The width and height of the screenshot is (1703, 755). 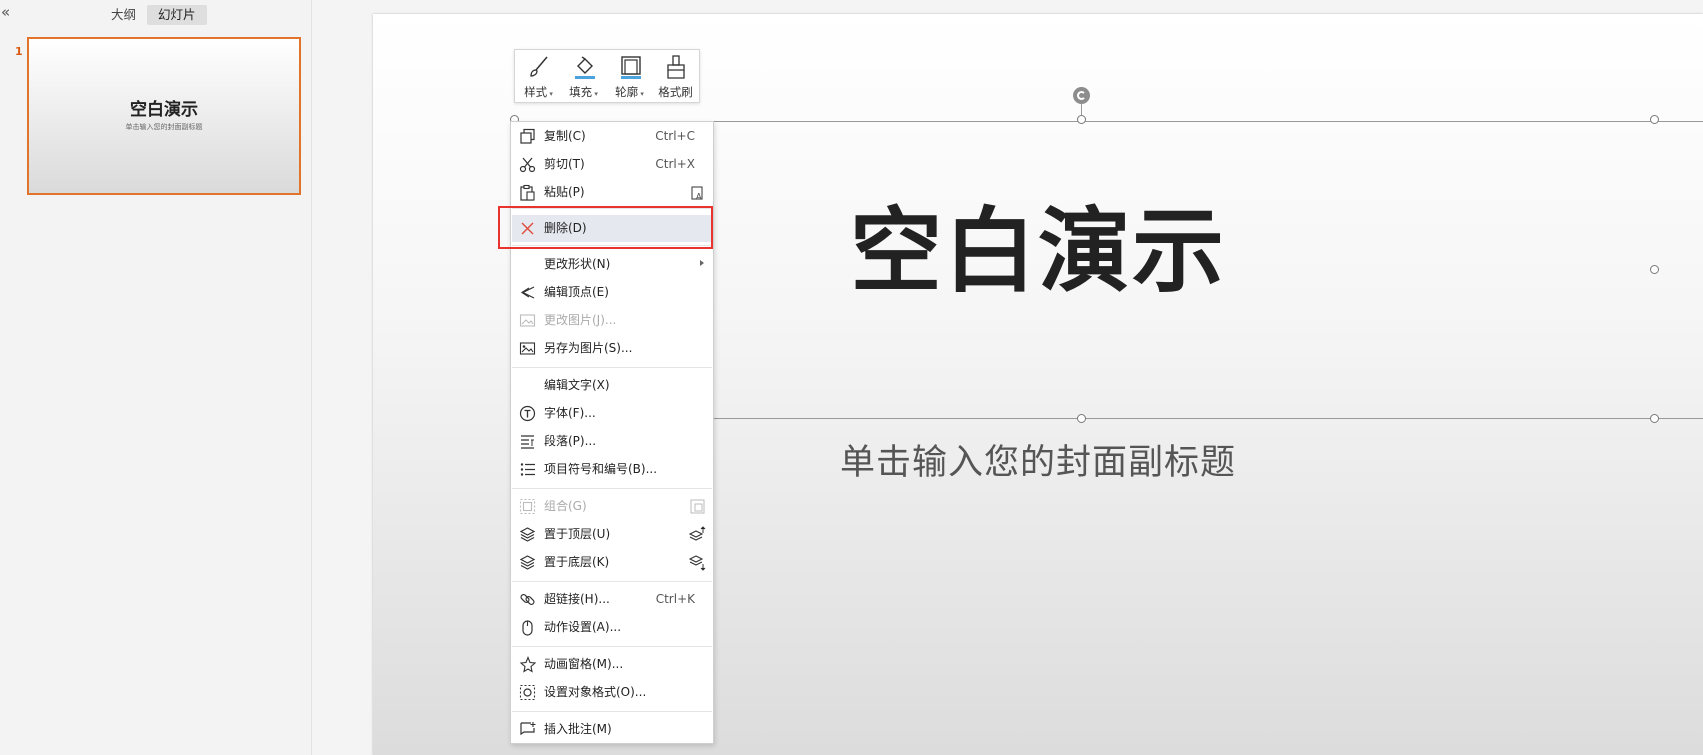 I want to click on bullet-list-icon, so click(x=527, y=469).